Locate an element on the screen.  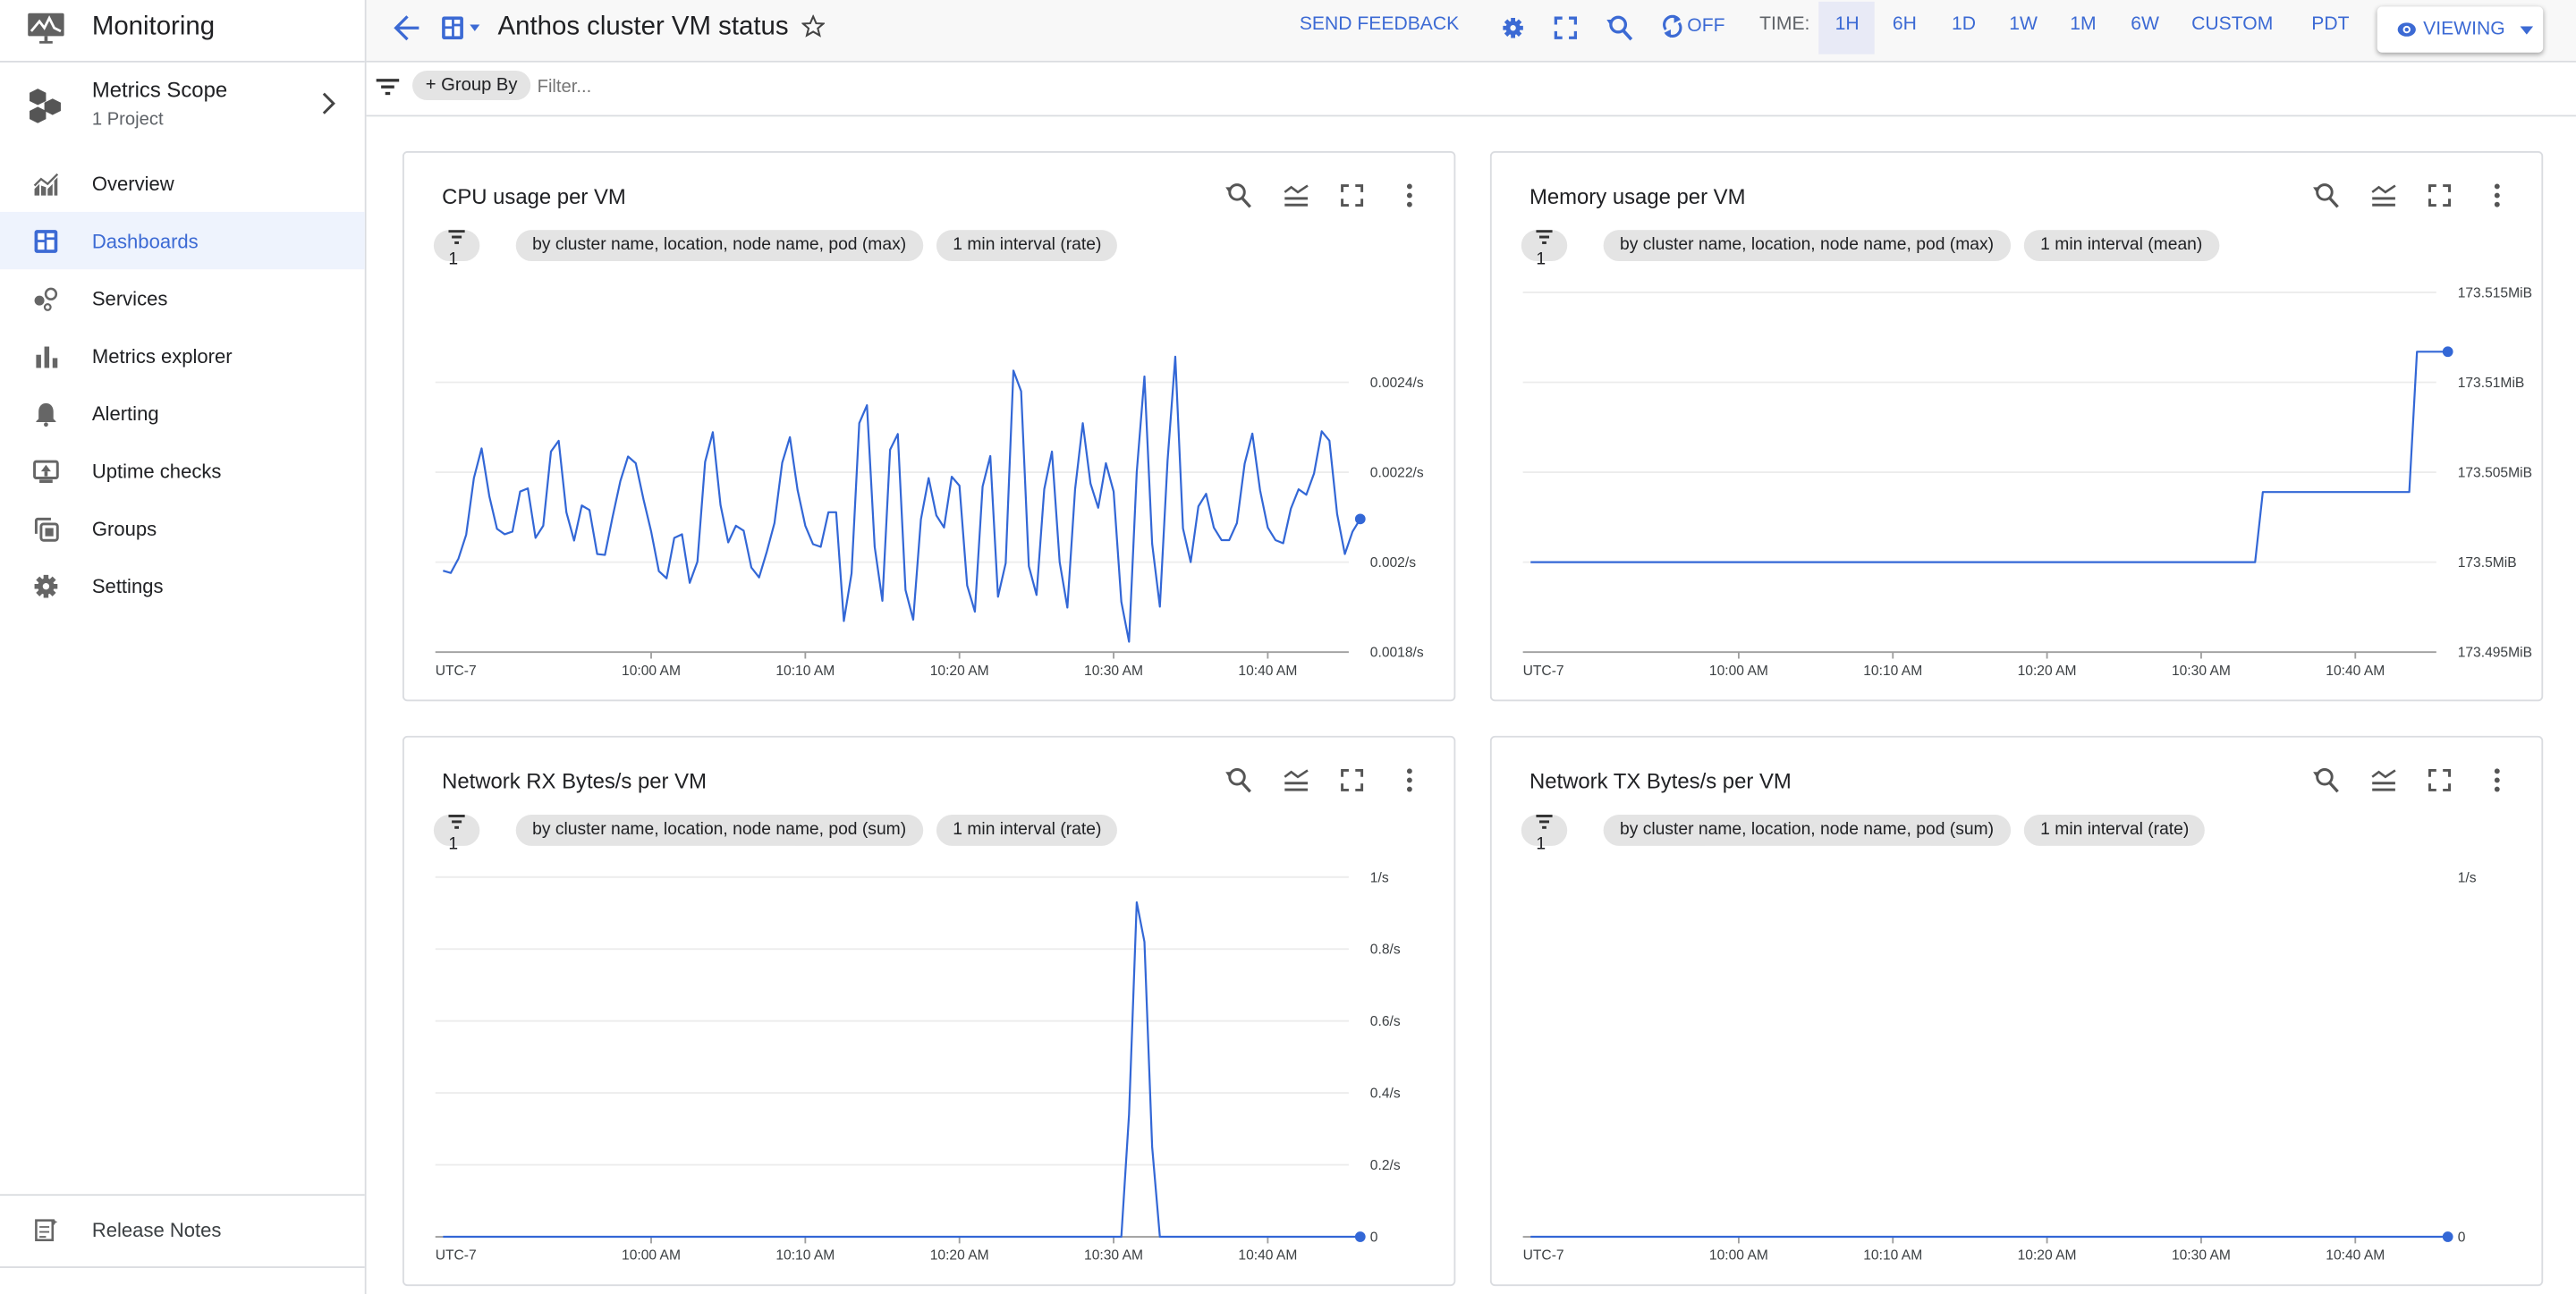
sidebar-item-label: Uptime checks is located at coordinates (156, 471).